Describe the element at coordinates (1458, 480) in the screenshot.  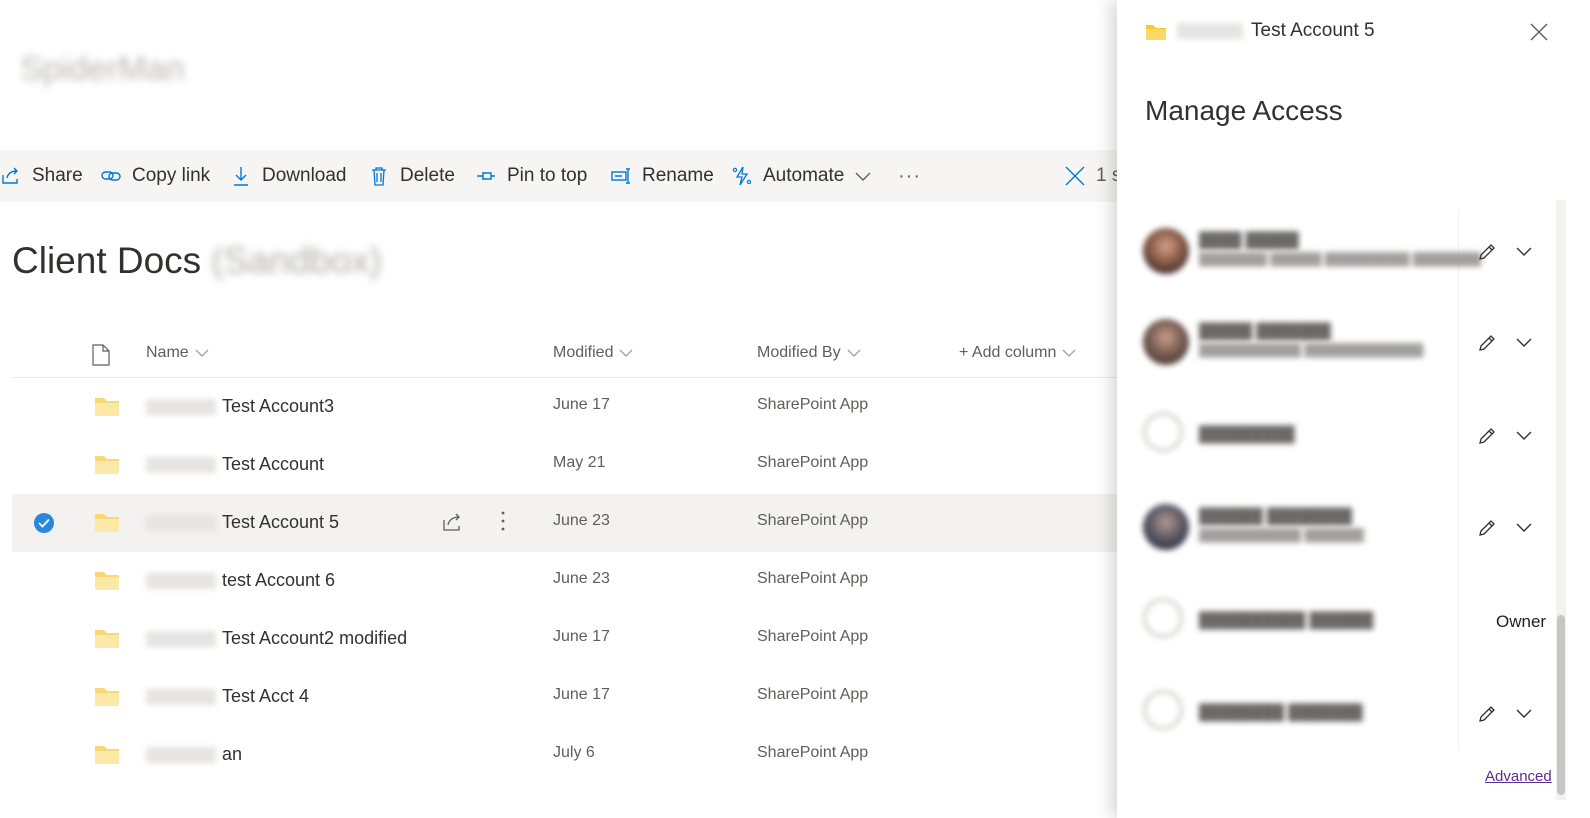
I see `column-divider` at that location.